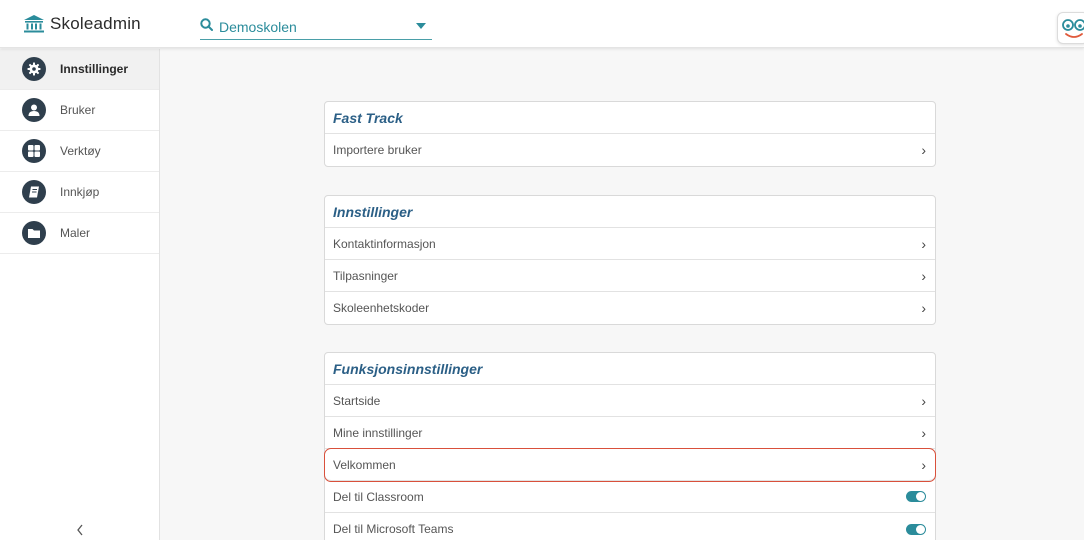 The image size is (1084, 540). Describe the element at coordinates (365, 275) in the screenshot. I see `row-label: Tilpasninger` at that location.